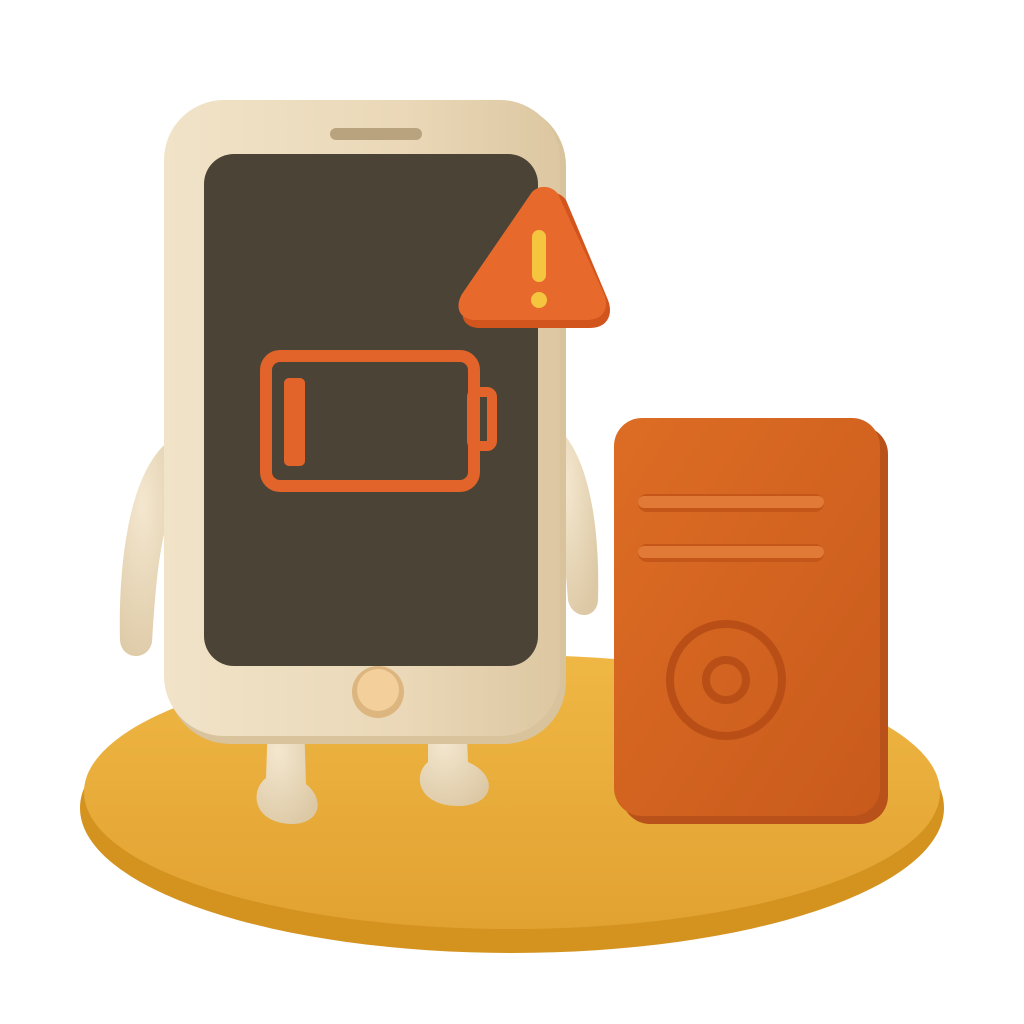 Image resolution: width=1024 pixels, height=1024 pixels. Describe the element at coordinates (539, 300) in the screenshot. I see `warning-exclamation-dot` at that location.